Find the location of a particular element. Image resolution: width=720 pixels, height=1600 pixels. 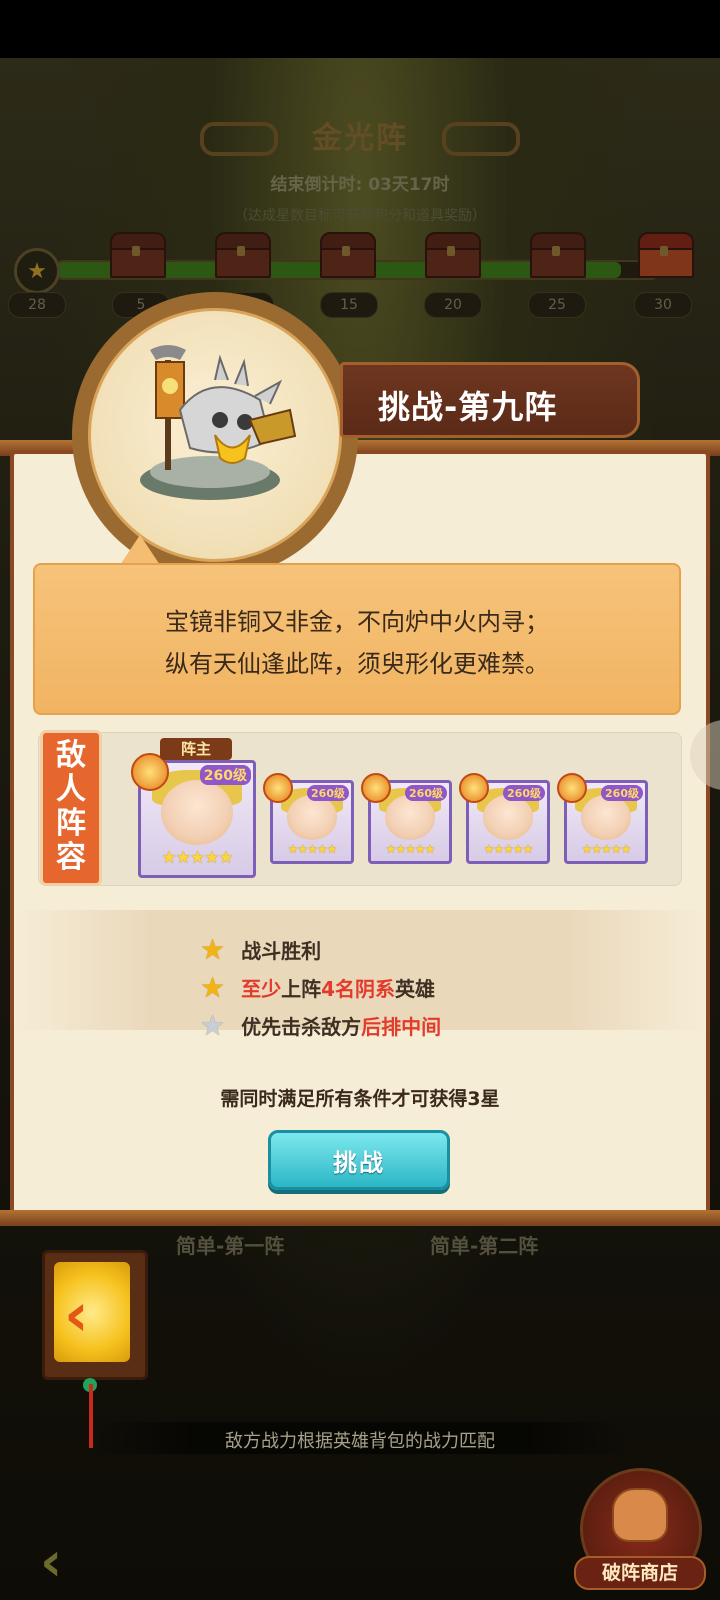

enemy-hero-5: 260级 ★★★★★ is located at coordinates (602, 818).